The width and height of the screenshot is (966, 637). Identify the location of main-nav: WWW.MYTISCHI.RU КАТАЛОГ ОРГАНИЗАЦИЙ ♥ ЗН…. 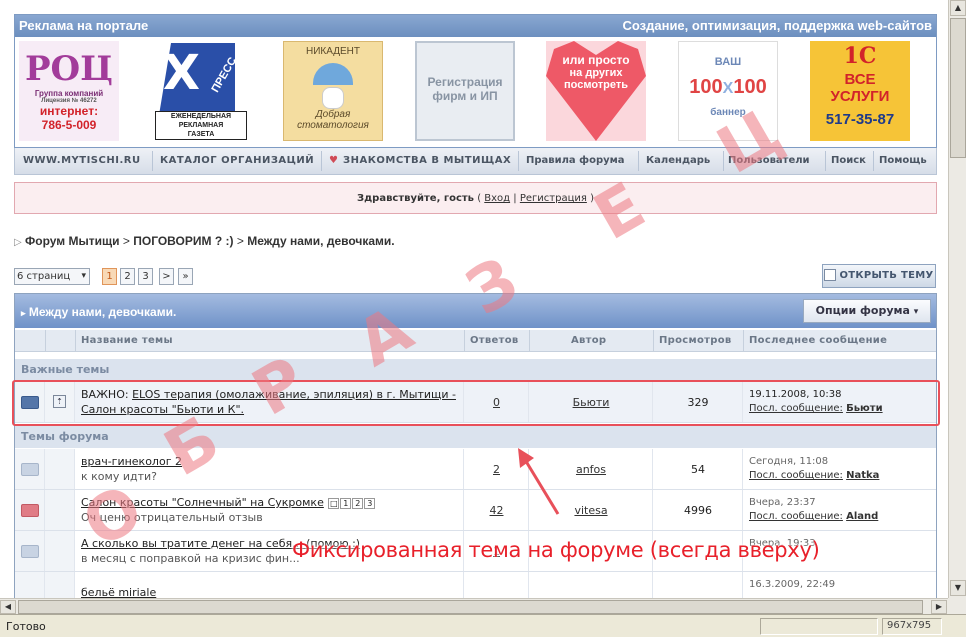
(475, 161).